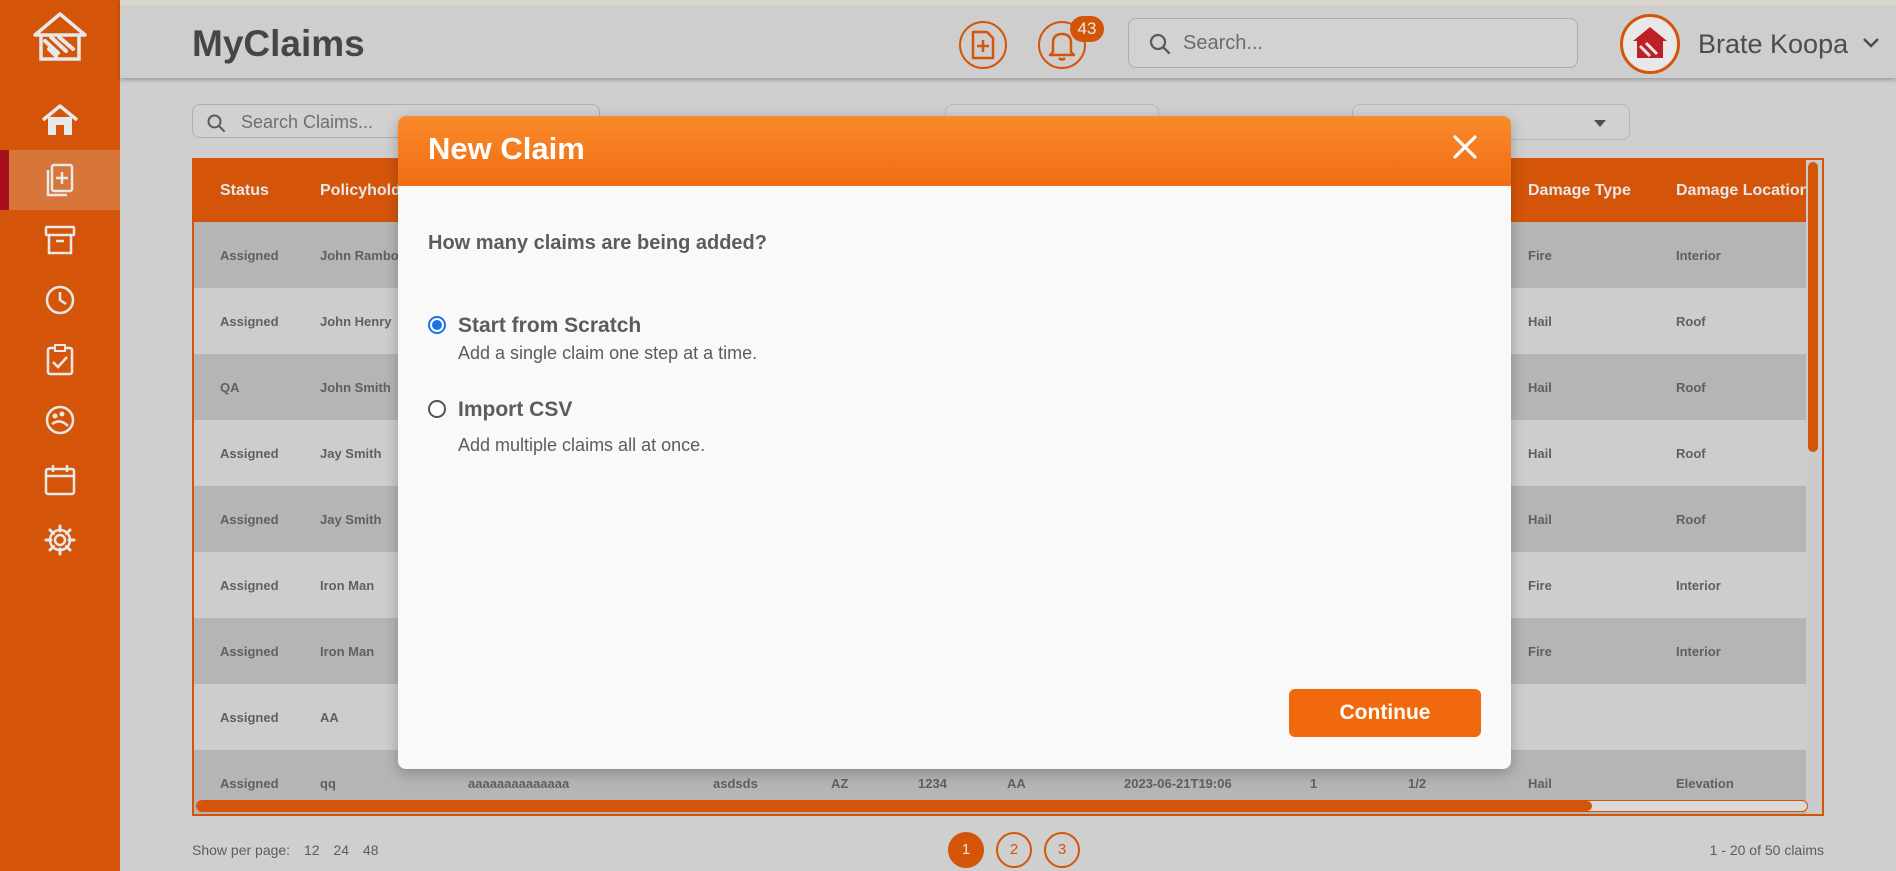 The width and height of the screenshot is (1896, 871). Describe the element at coordinates (954, 151) in the screenshot. I see `dialog-header: New Claim` at that location.